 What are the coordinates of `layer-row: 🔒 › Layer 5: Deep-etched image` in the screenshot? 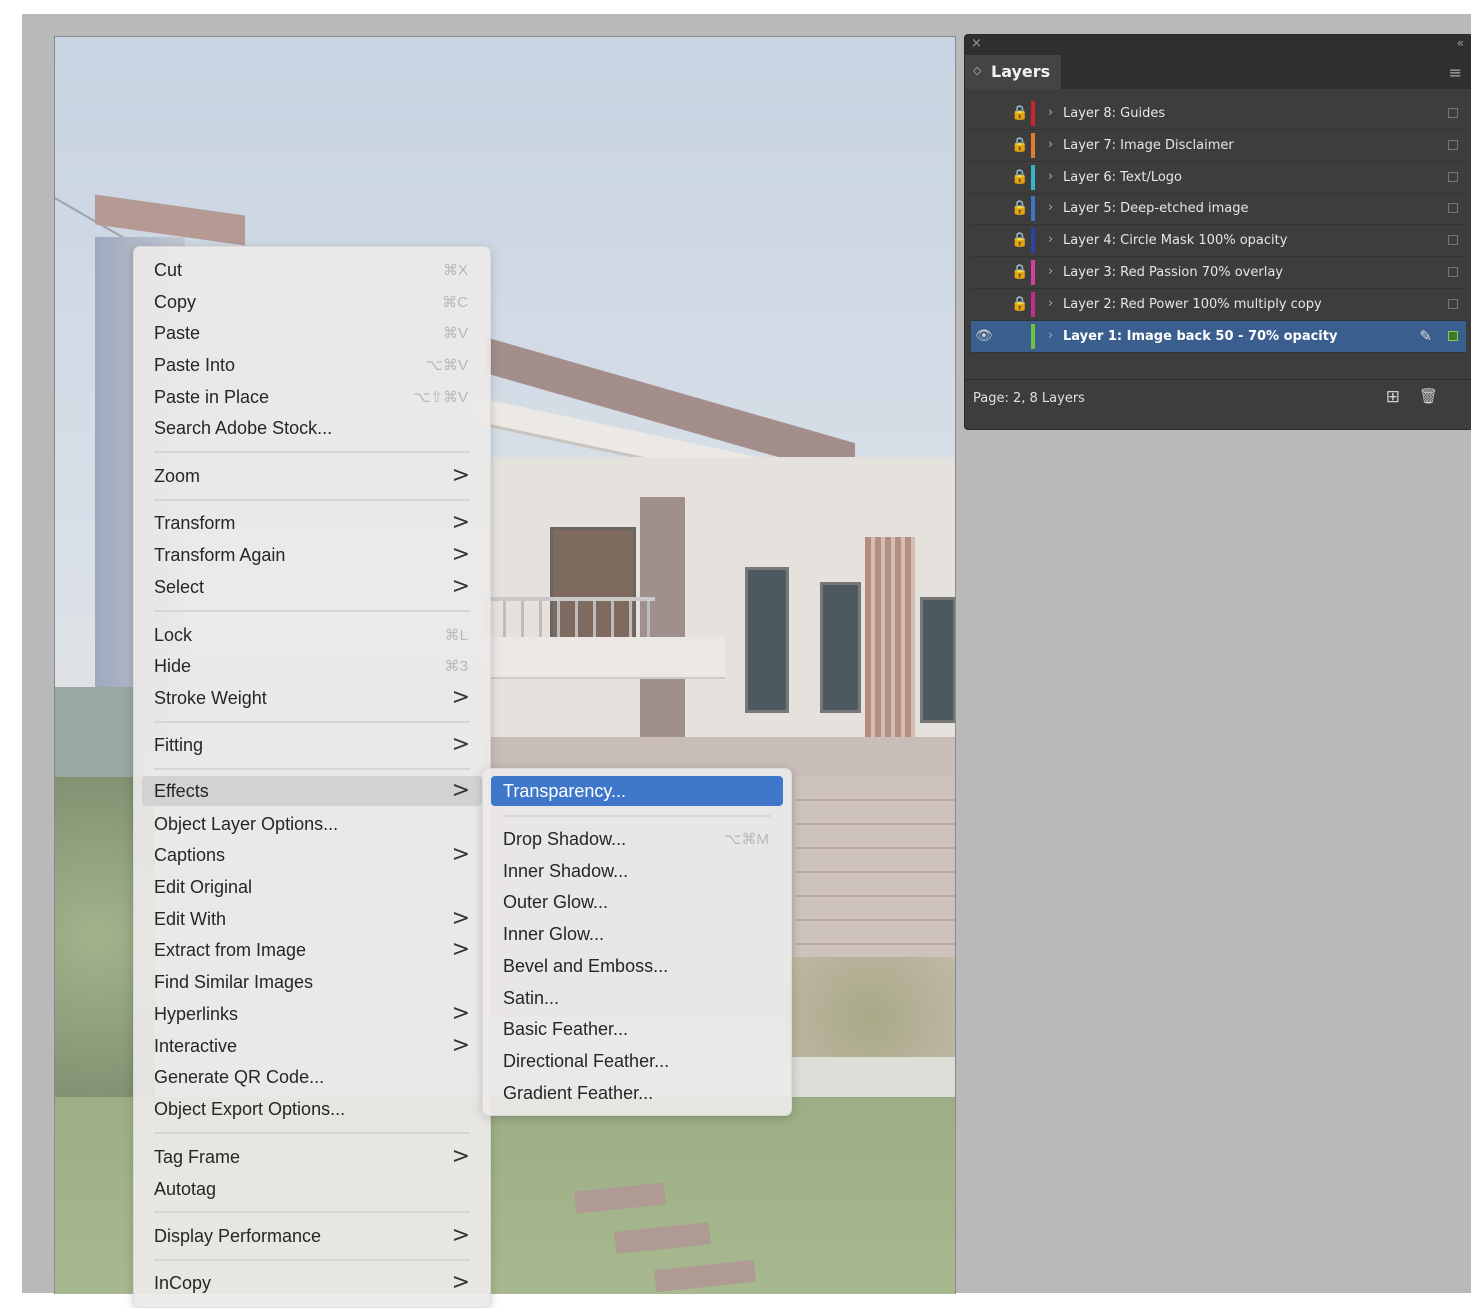 It's located at (1218, 209).